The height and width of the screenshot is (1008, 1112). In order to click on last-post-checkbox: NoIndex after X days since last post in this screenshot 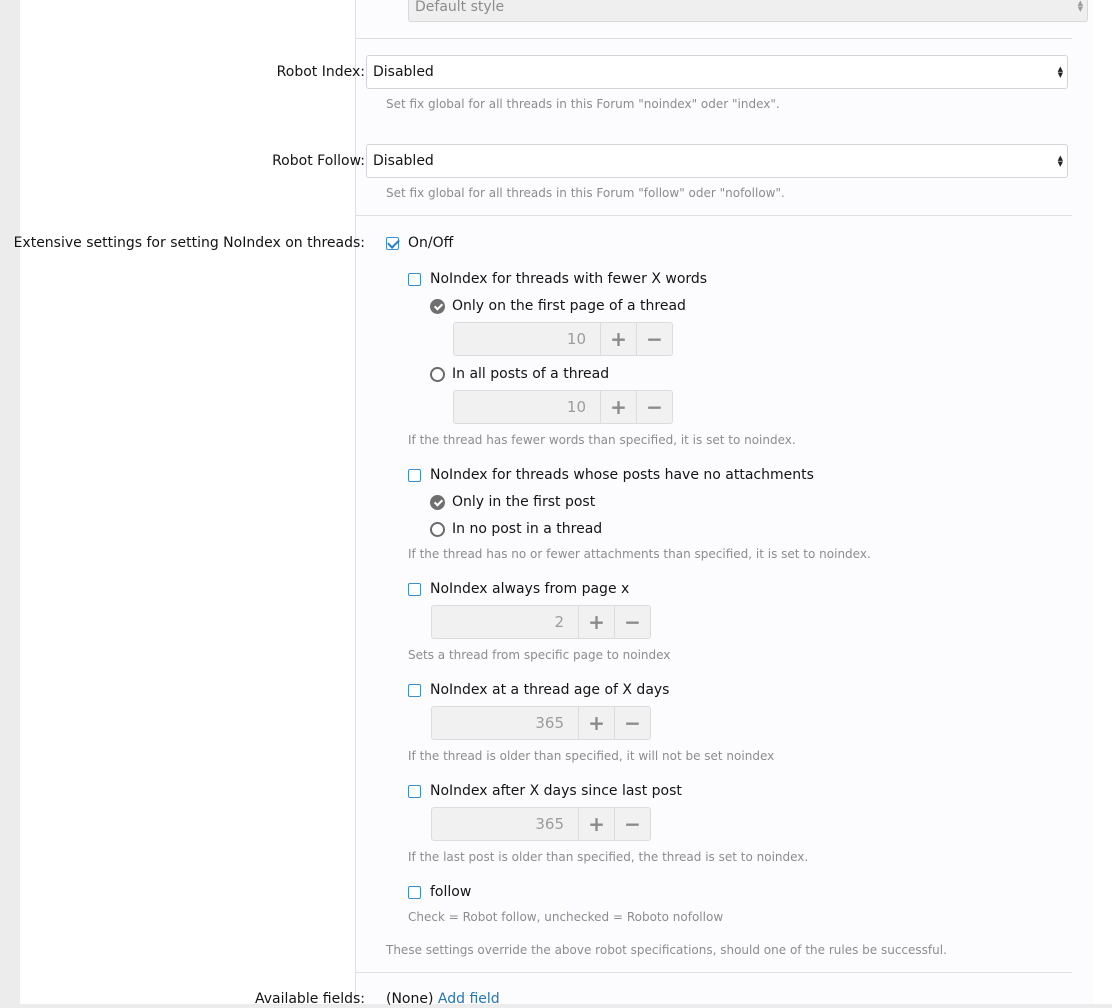, I will do `click(545, 791)`.